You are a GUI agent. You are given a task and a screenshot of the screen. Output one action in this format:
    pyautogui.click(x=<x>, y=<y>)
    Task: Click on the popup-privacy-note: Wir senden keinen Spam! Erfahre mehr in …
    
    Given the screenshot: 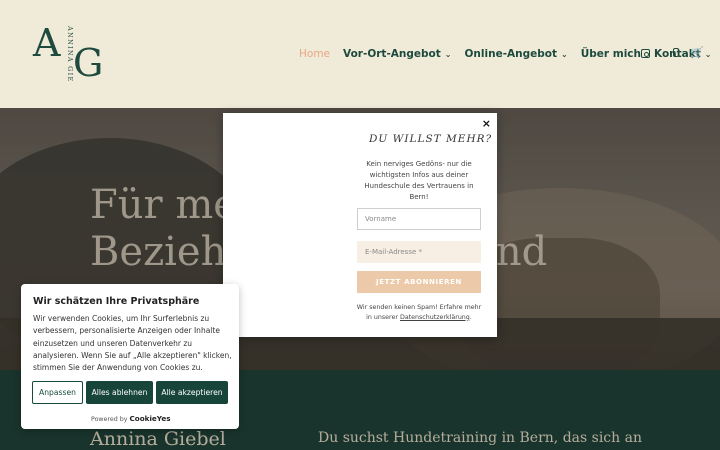 What is the action you would take?
    pyautogui.click(x=419, y=312)
    